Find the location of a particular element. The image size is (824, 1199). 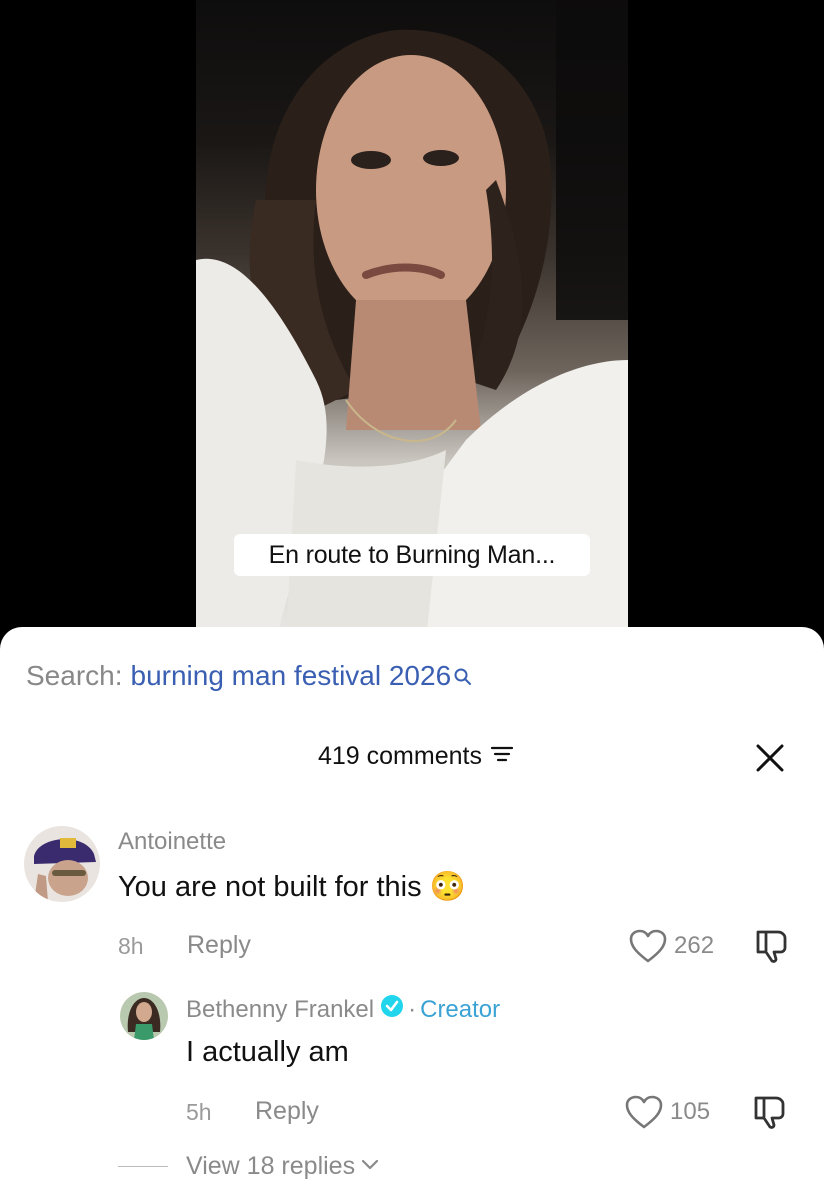

reply-username: Bethenny Frankel is located at coordinates (280, 1010).